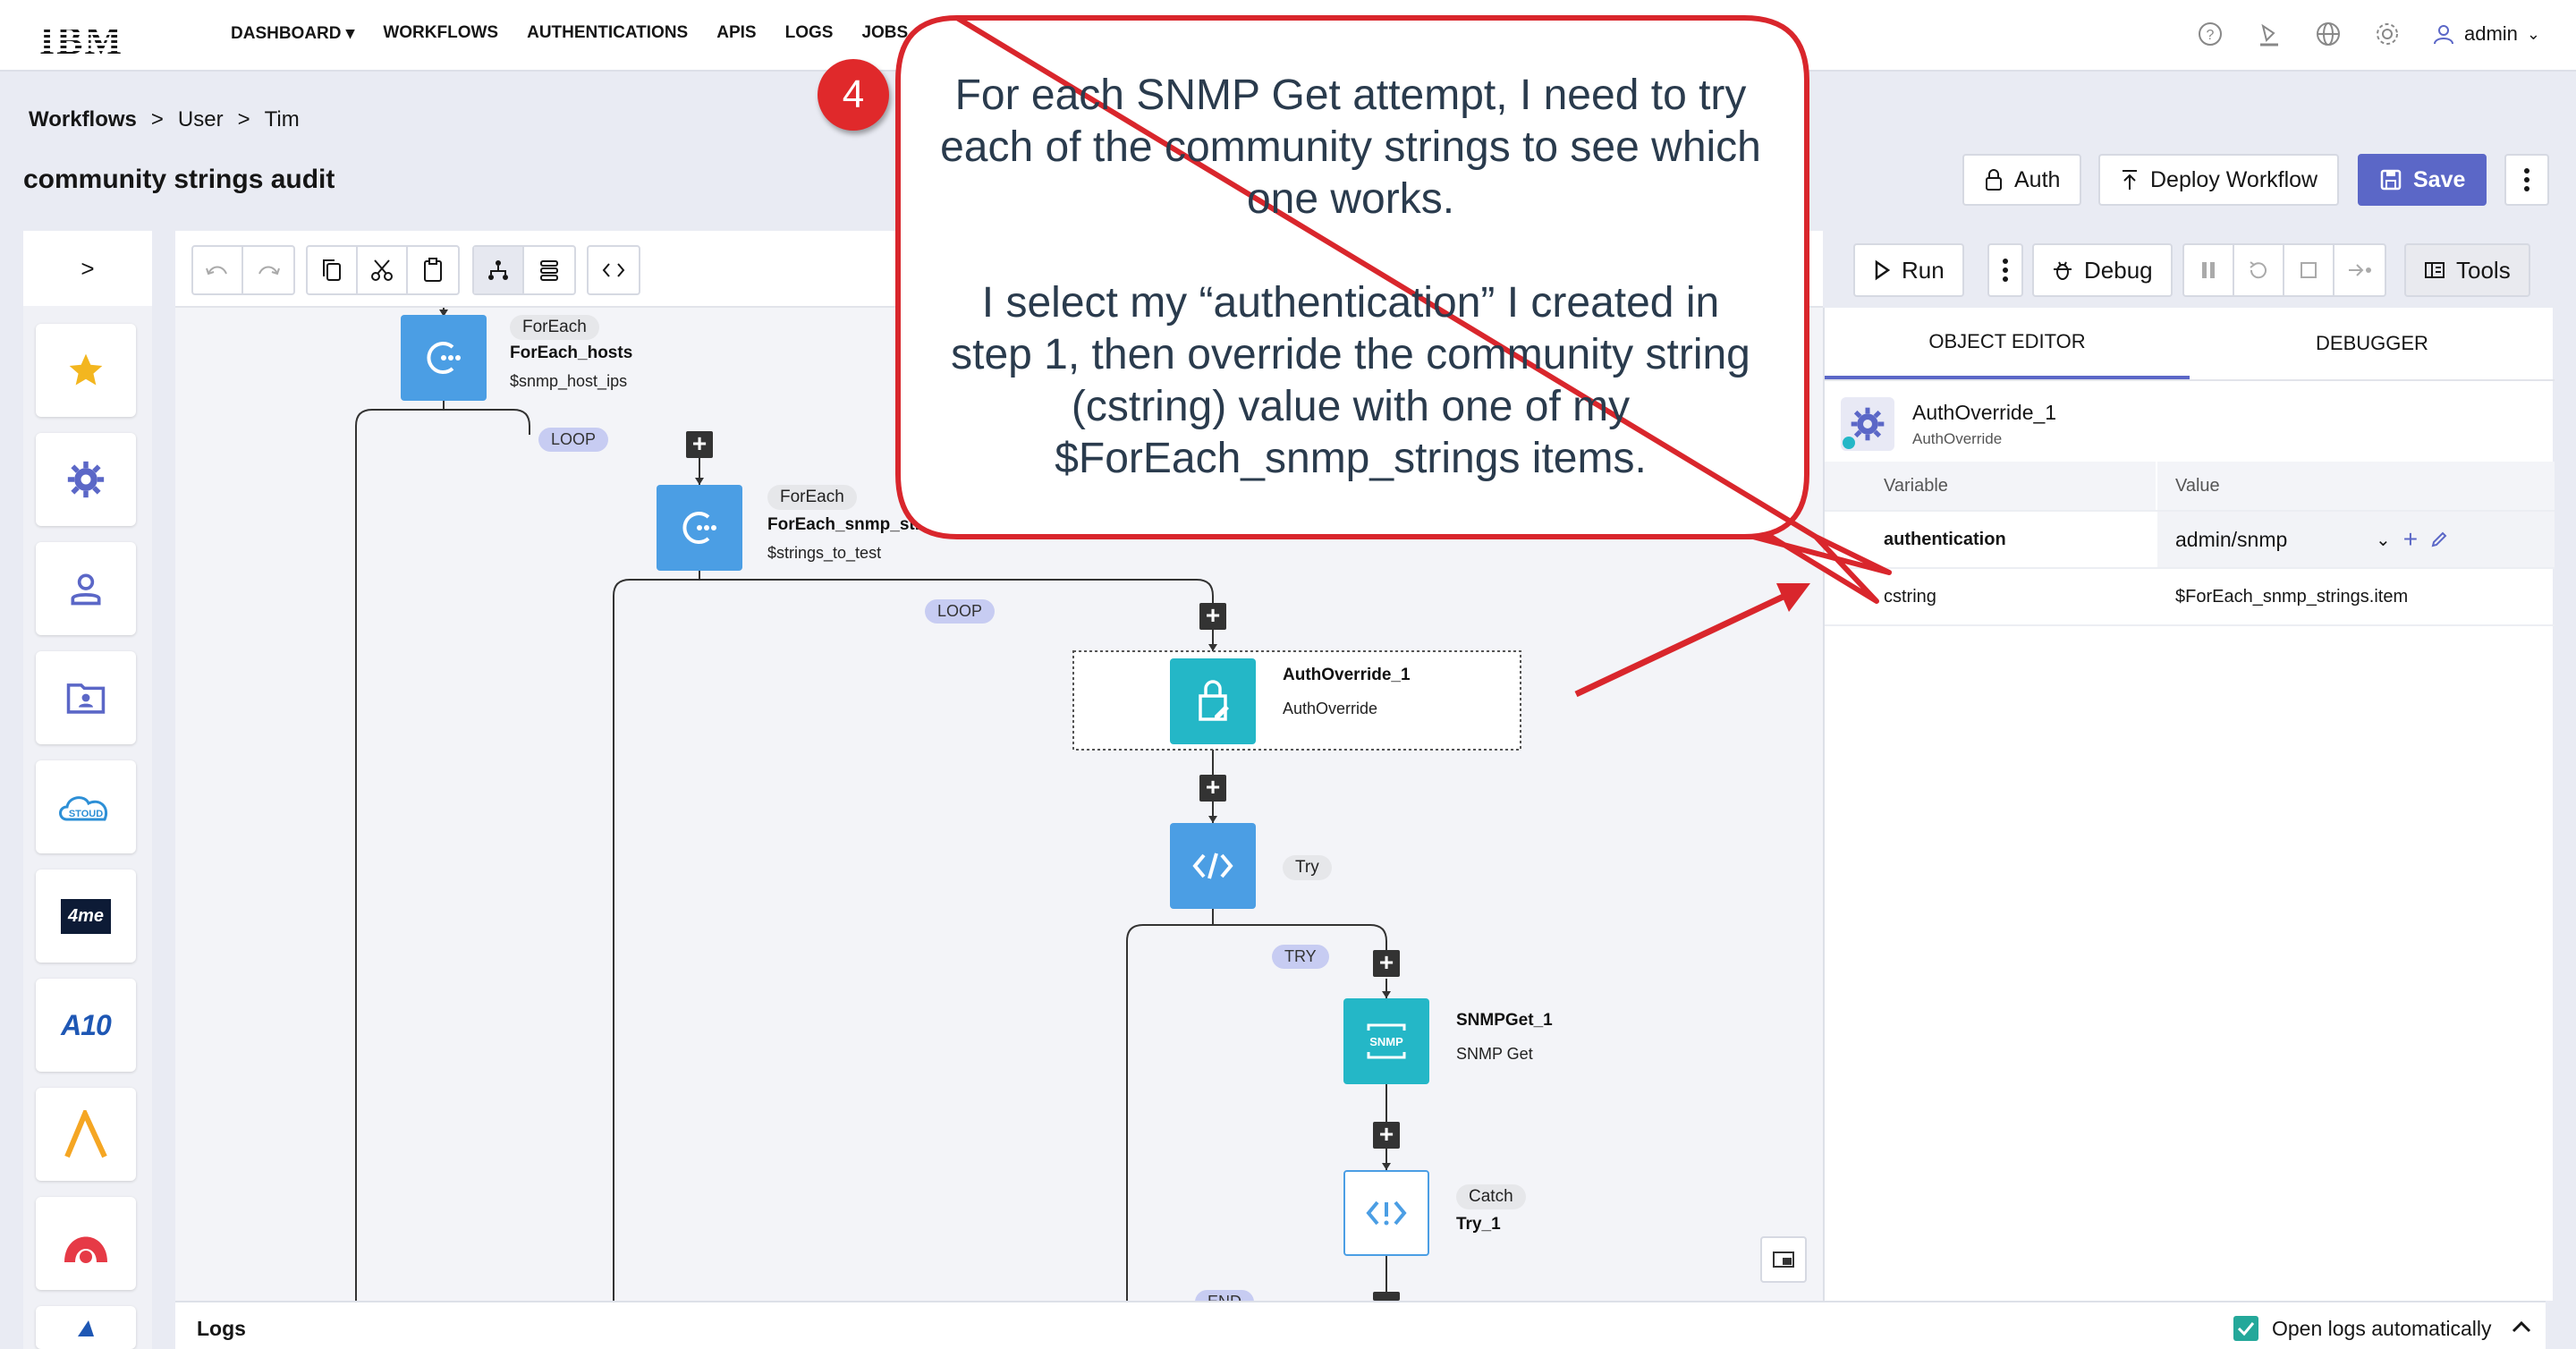 This screenshot has width=2576, height=1349. I want to click on kebab-icon, so click(2005, 270).